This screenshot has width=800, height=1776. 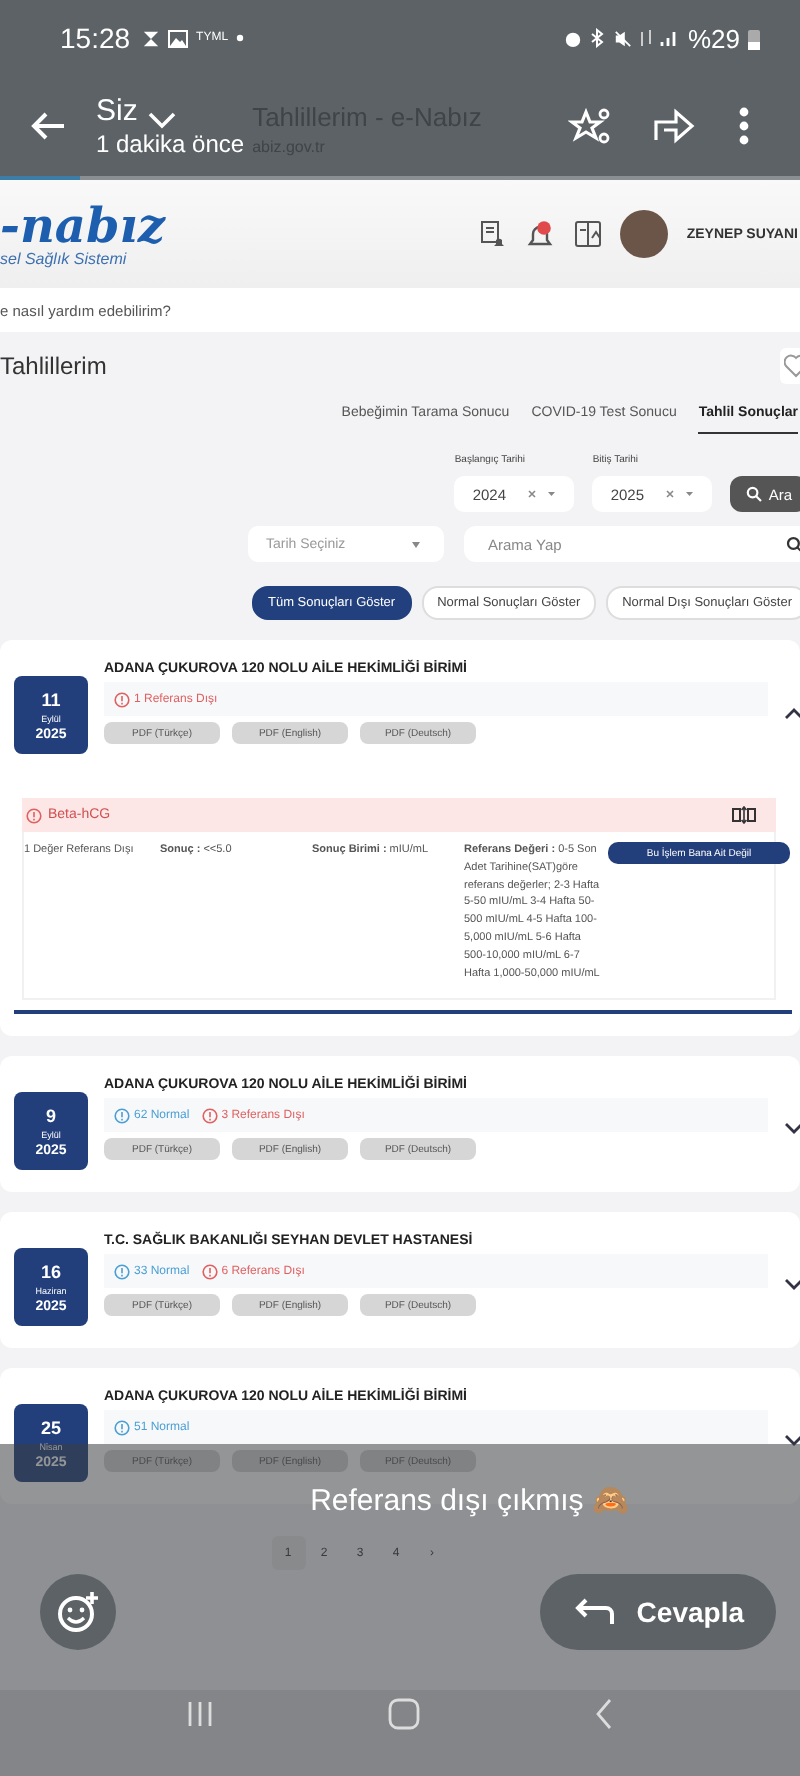 What do you see at coordinates (53, 366) in the screenshot?
I see `page-heading: Tahlillerim` at bounding box center [53, 366].